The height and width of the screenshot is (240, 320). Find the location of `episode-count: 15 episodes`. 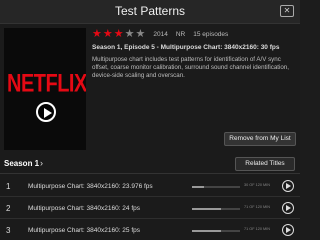

episode-count: 15 episodes is located at coordinates (211, 34).